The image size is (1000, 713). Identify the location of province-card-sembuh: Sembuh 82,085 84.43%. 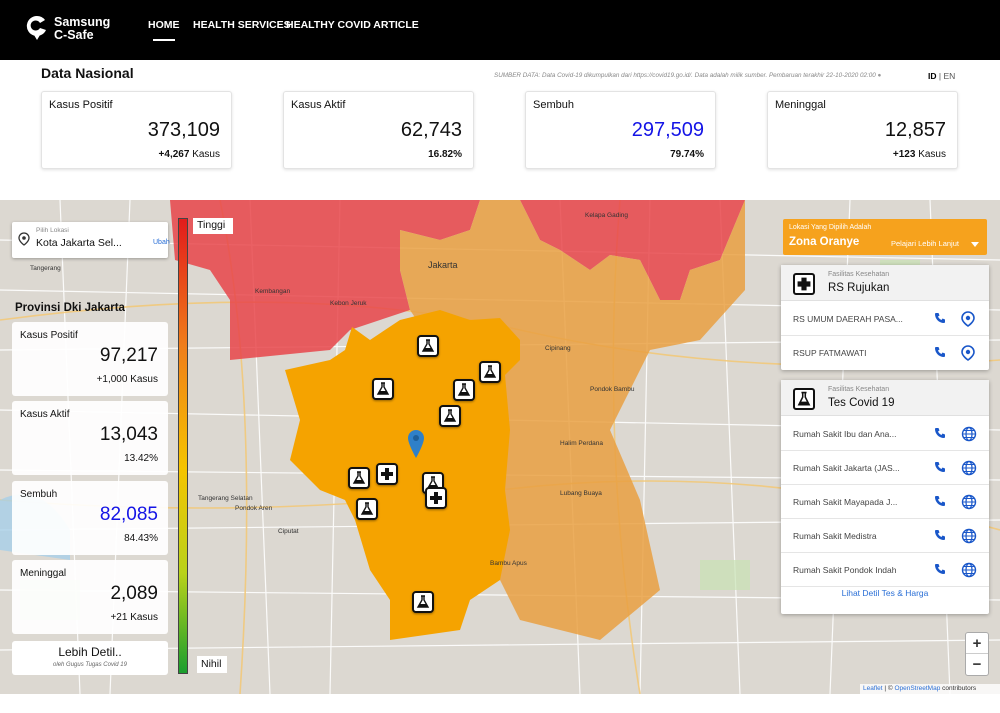
(90, 518).